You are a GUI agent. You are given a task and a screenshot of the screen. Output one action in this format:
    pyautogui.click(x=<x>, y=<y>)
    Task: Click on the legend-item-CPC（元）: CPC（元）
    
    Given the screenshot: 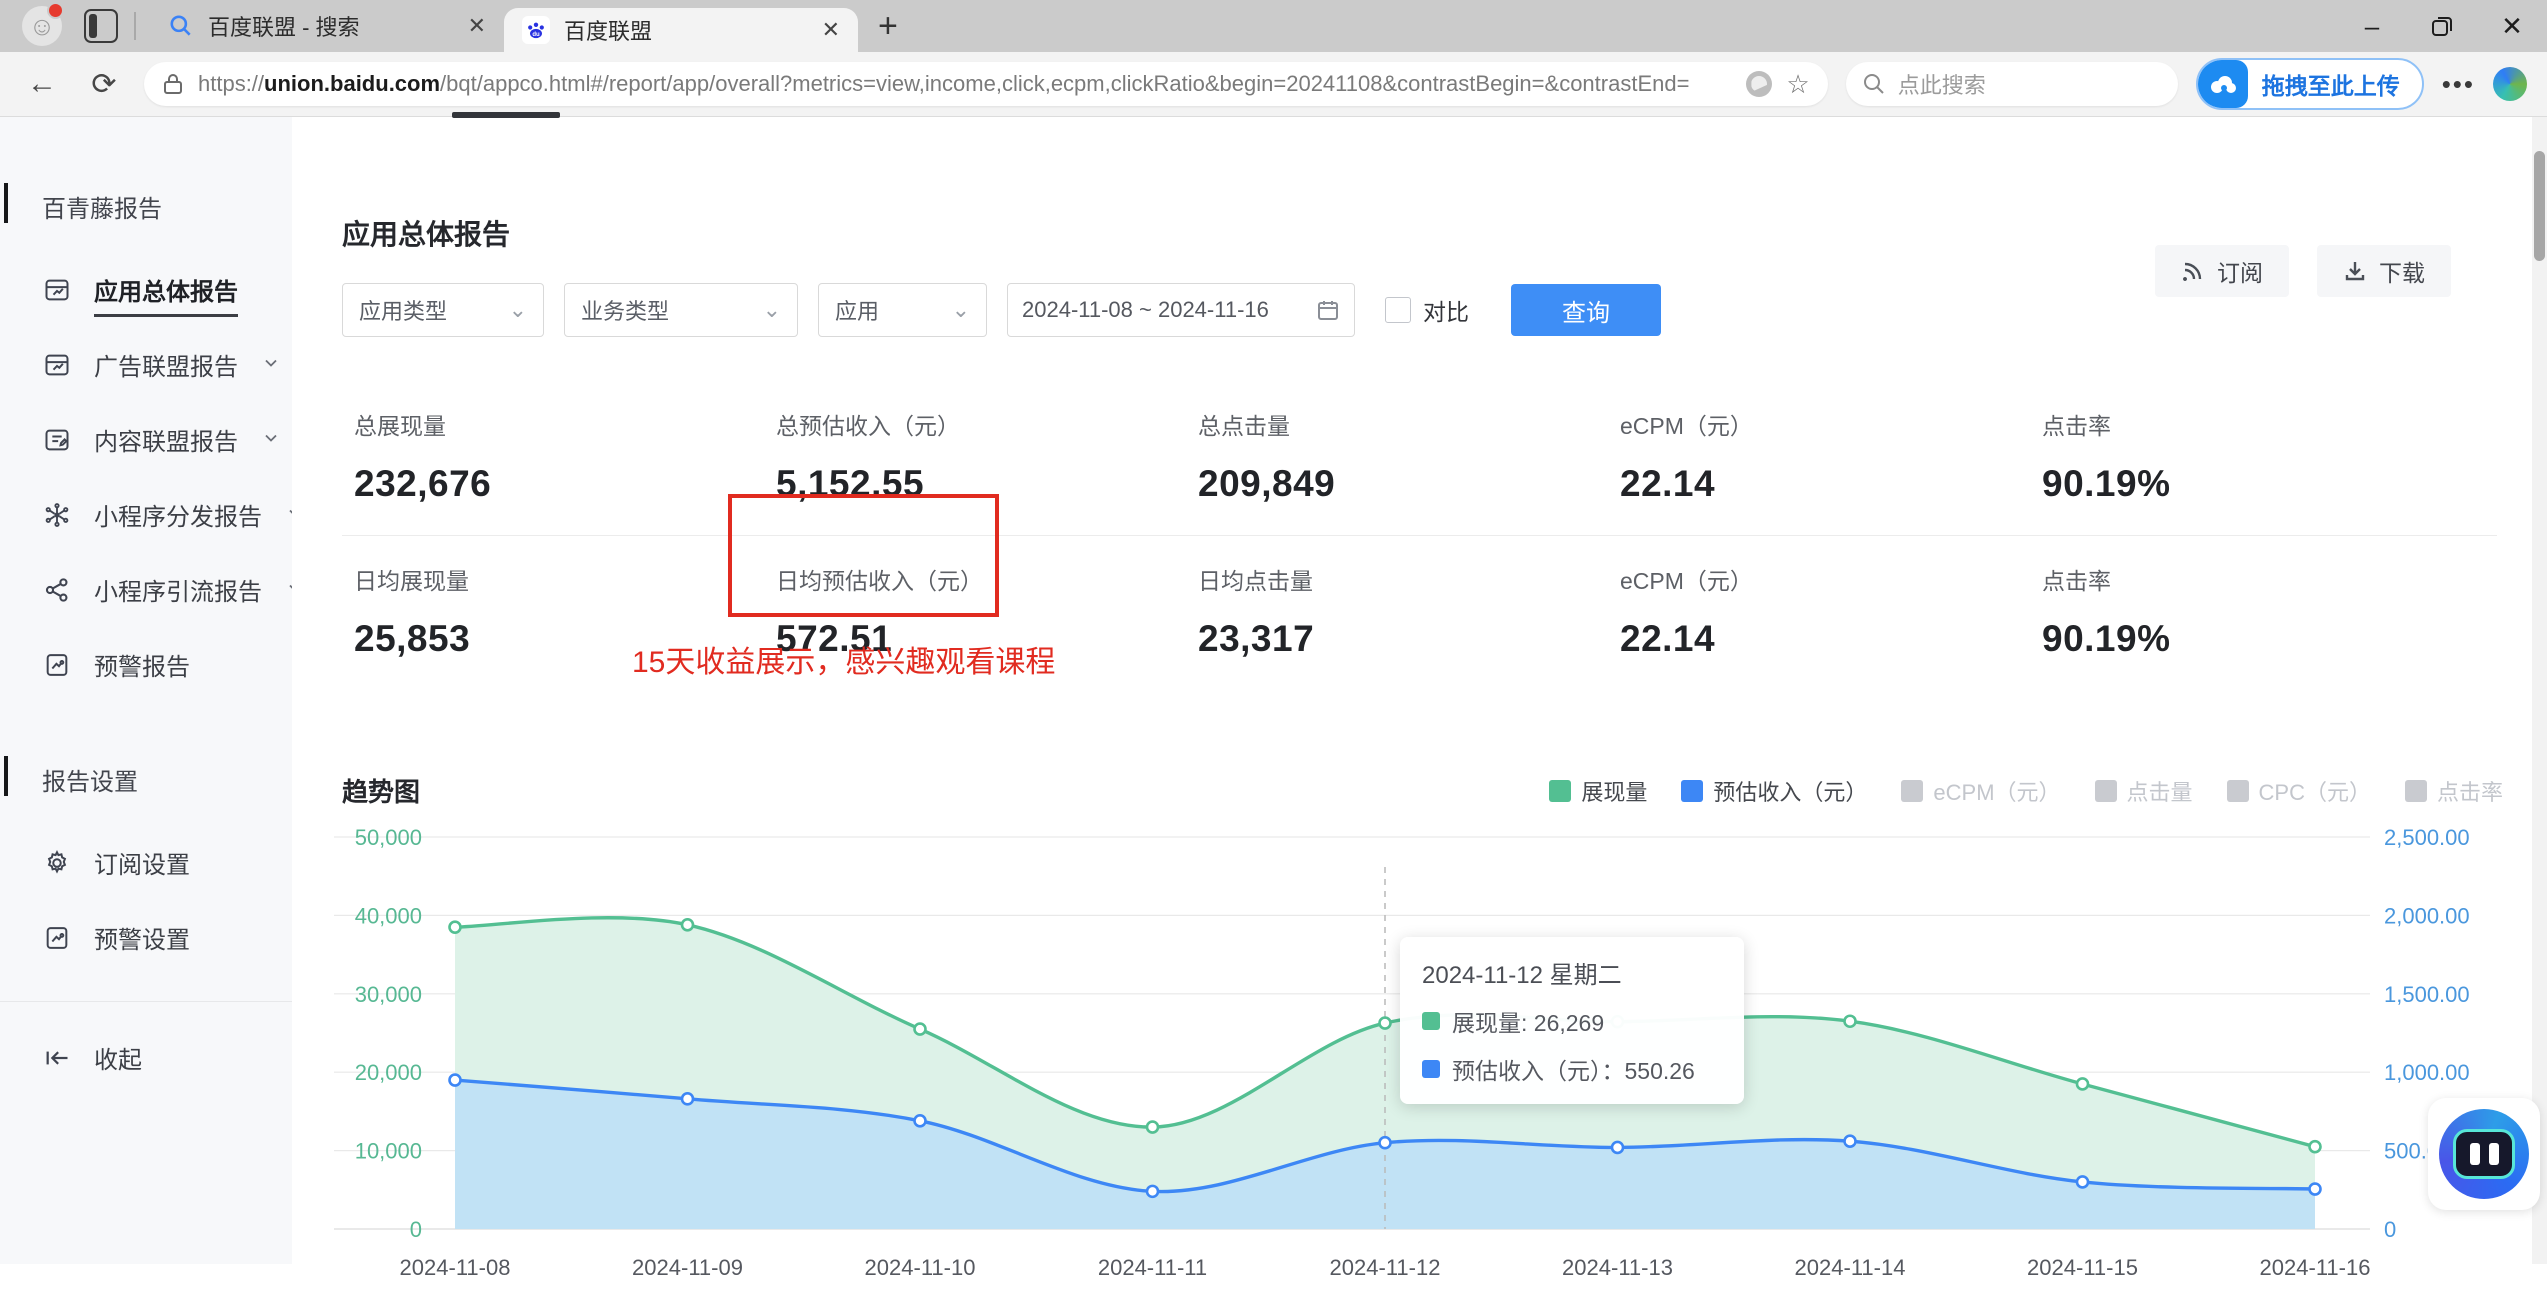 What is the action you would take?
    pyautogui.click(x=2298, y=791)
    